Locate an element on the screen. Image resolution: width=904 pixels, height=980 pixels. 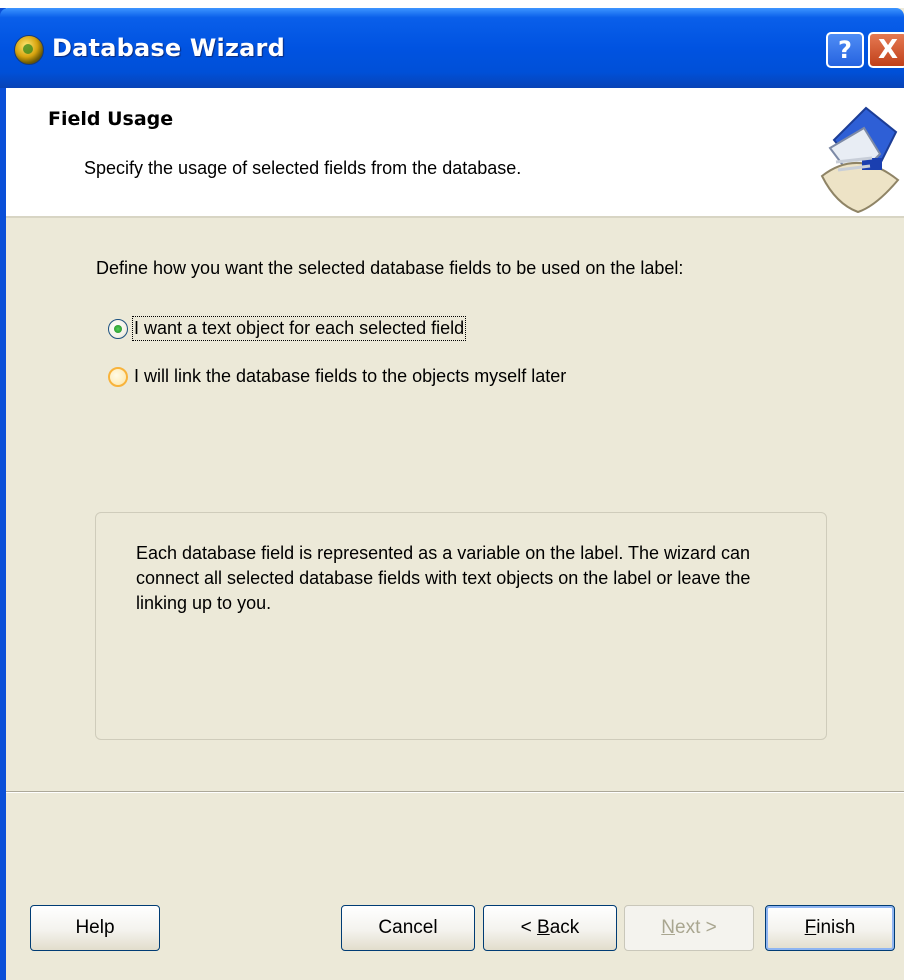
close-button: X is located at coordinates (886, 50).